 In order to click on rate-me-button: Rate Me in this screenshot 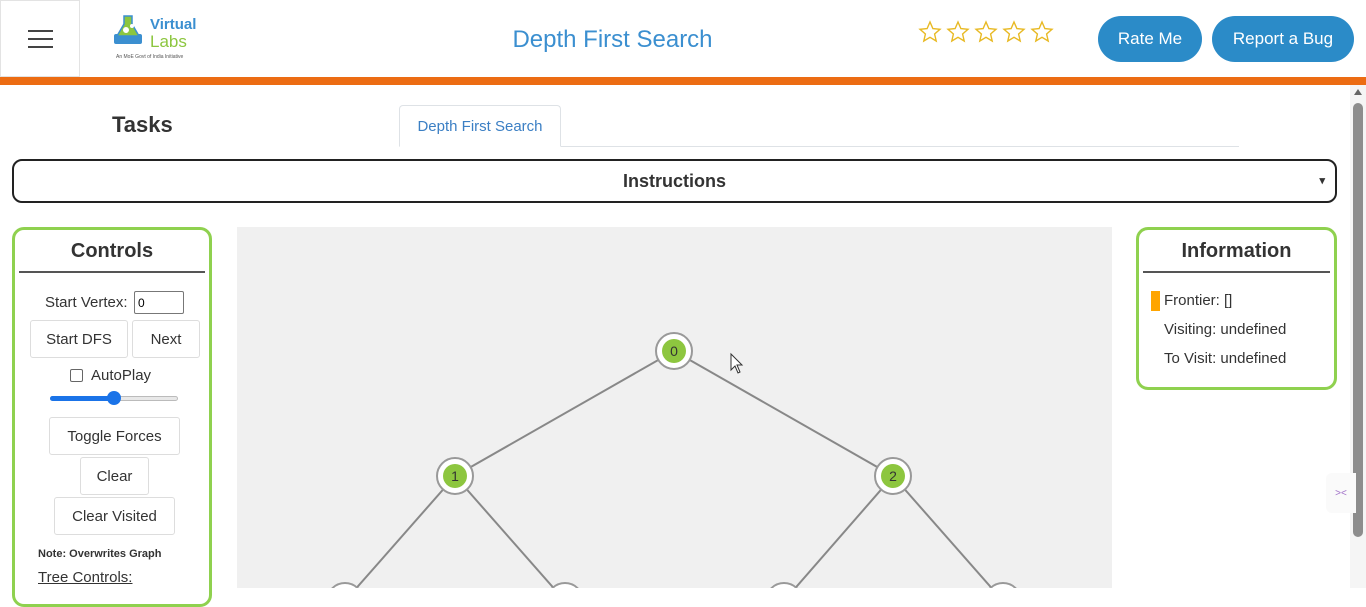, I will do `click(1150, 39)`.